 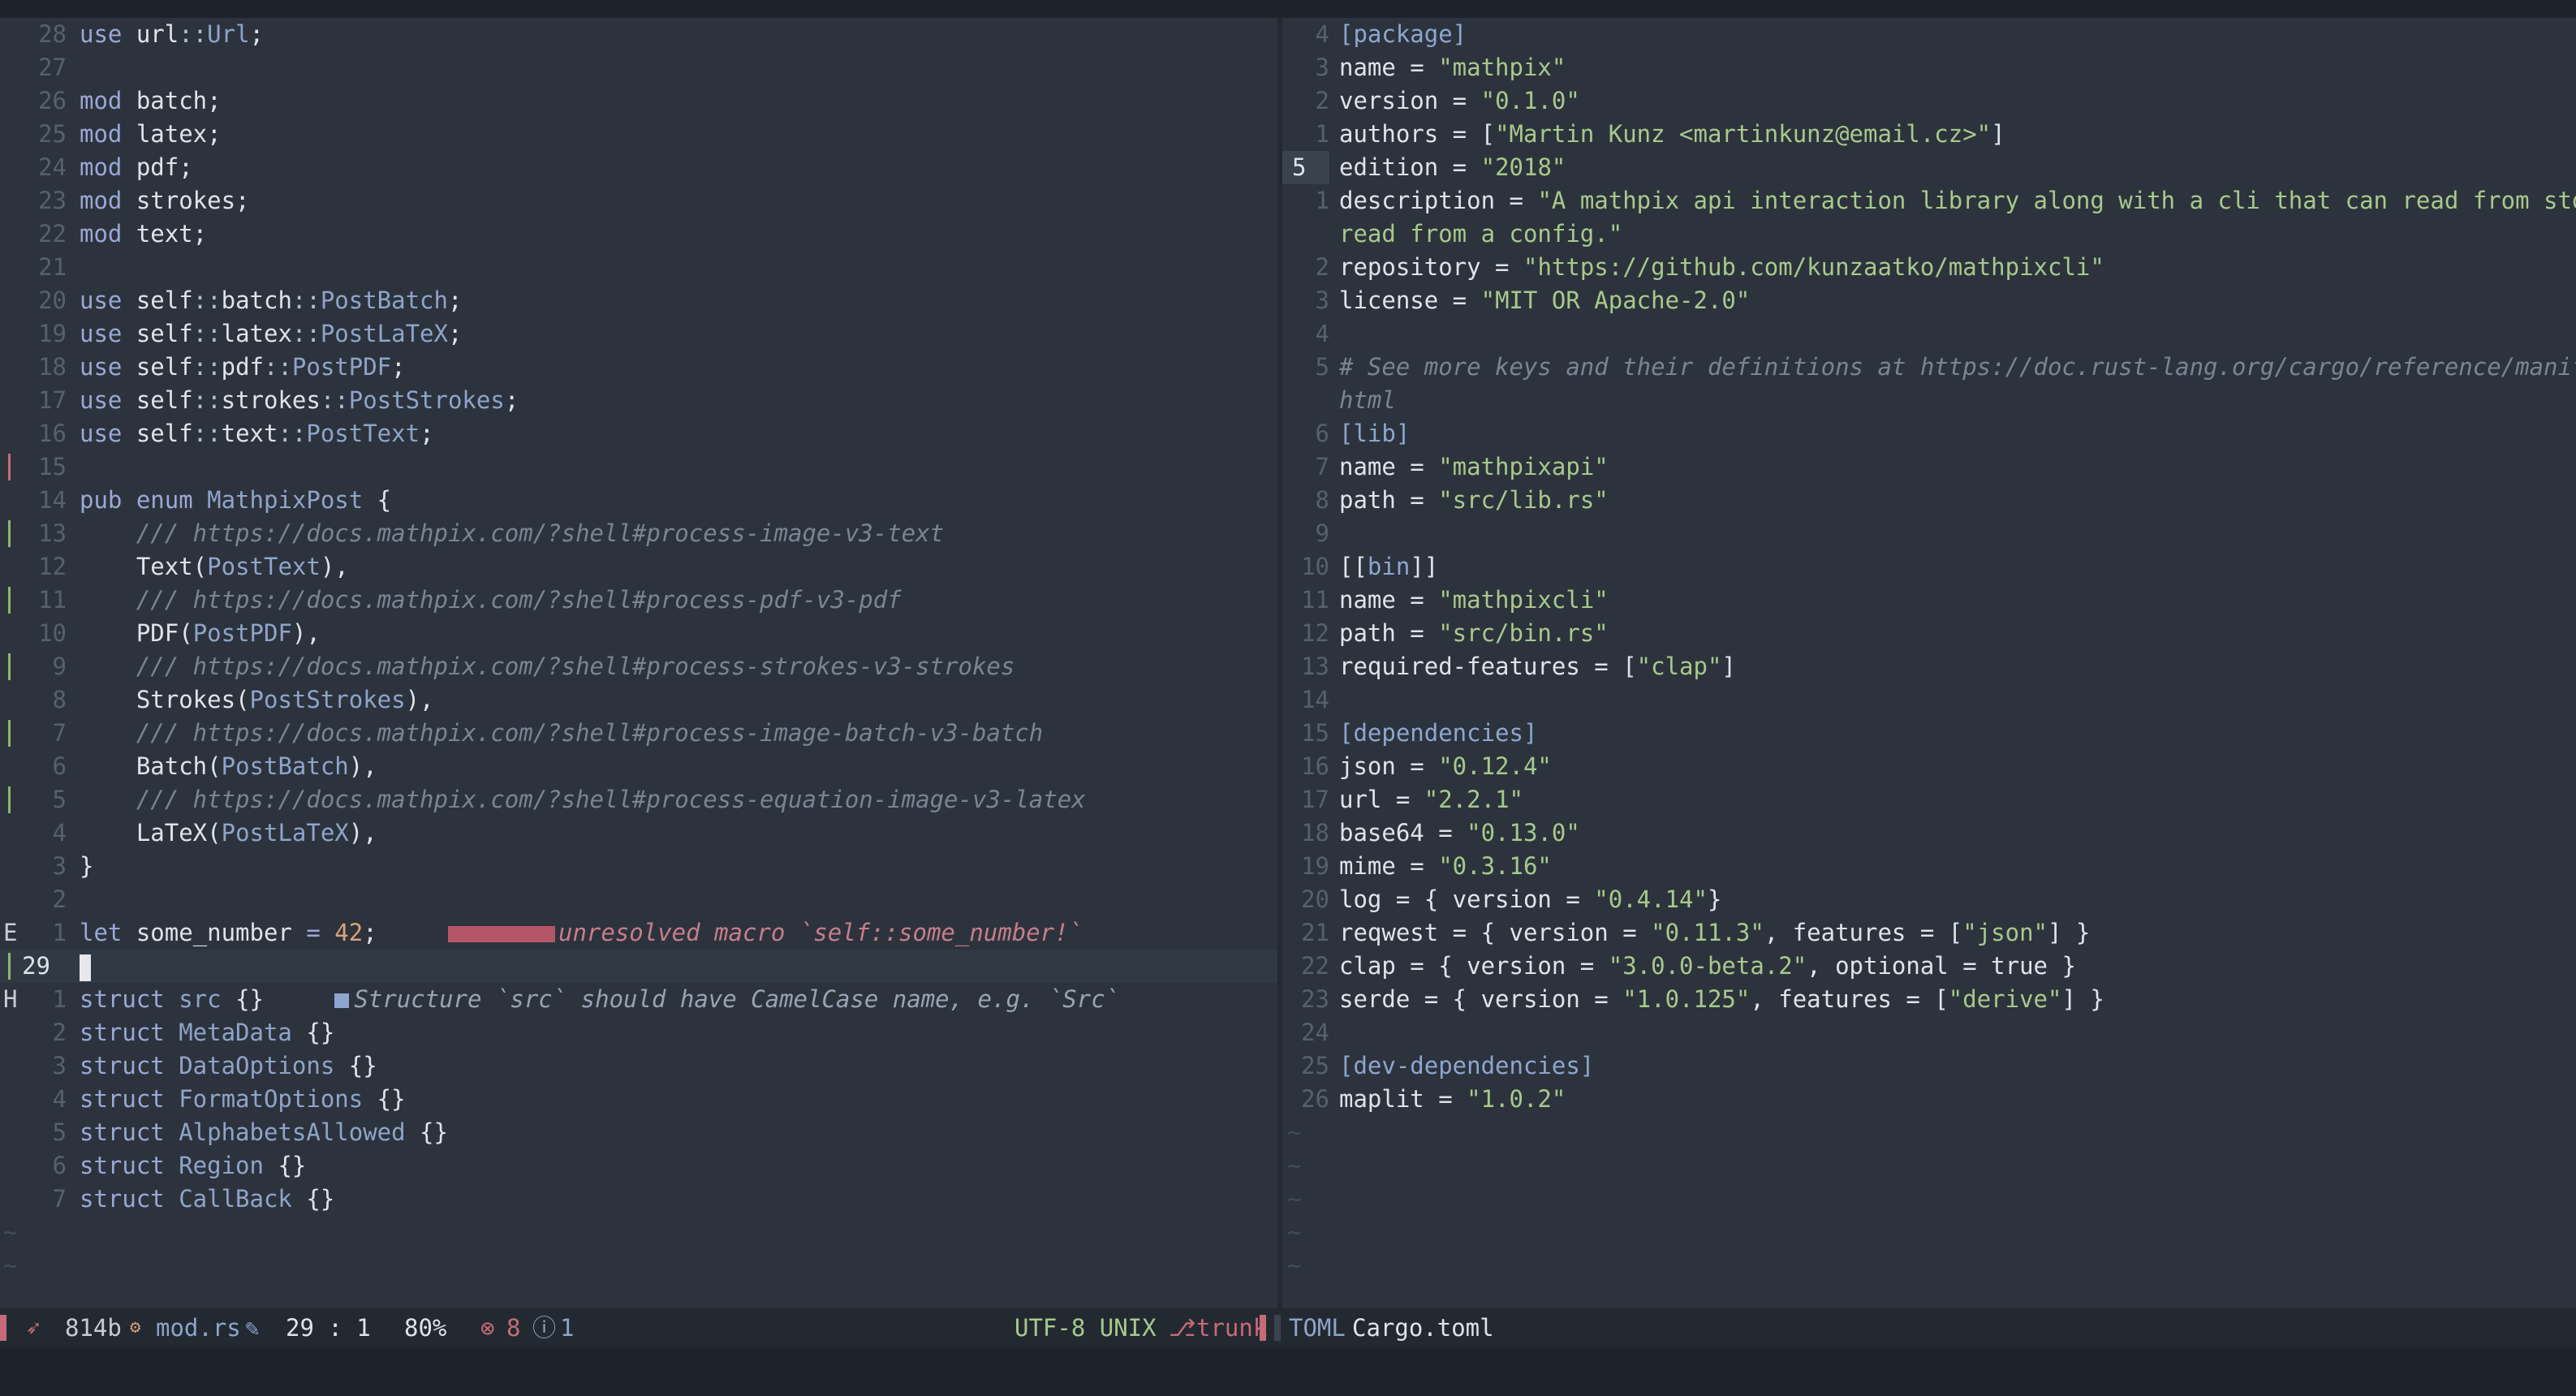 What do you see at coordinates (33, 1328) in the screenshot?
I see `rocket-icon: ➶` at bounding box center [33, 1328].